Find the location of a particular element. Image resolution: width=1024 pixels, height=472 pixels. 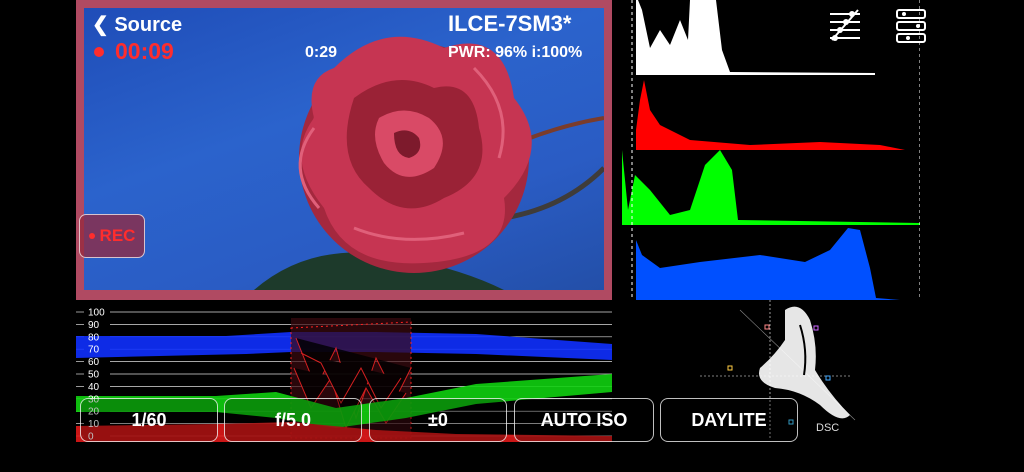

source-label: Source is located at coordinates (148, 25).